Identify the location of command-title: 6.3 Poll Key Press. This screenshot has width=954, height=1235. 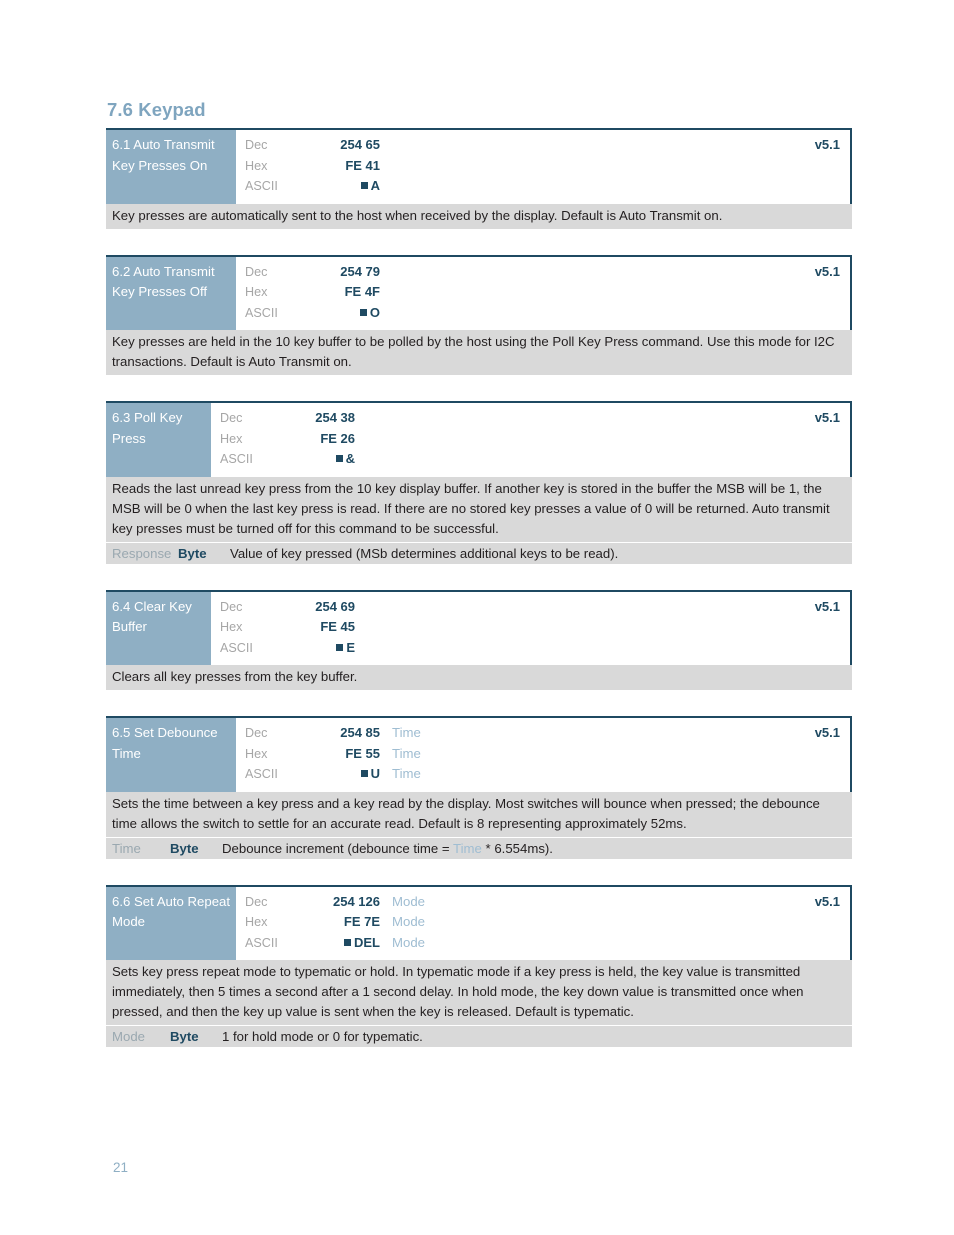
(158, 440).